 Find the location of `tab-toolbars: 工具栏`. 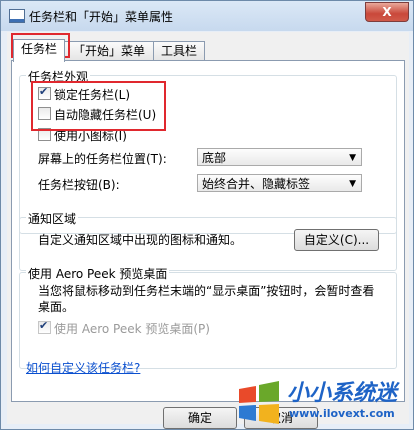

tab-toolbars: 工具栏 is located at coordinates (179, 50).